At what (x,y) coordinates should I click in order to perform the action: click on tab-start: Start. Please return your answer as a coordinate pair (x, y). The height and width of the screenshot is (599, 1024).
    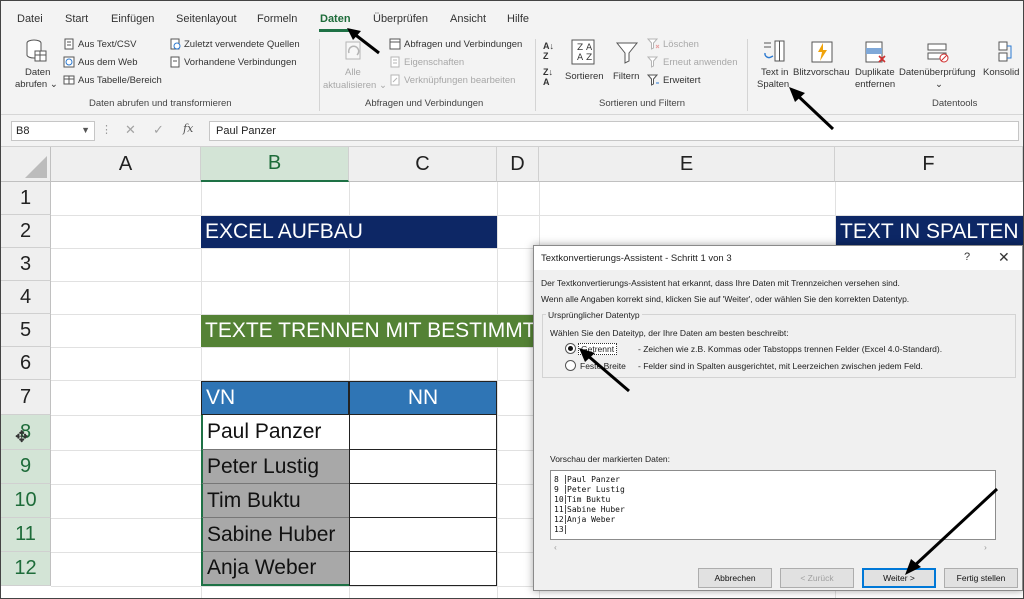
    Looking at the image, I should click on (76, 19).